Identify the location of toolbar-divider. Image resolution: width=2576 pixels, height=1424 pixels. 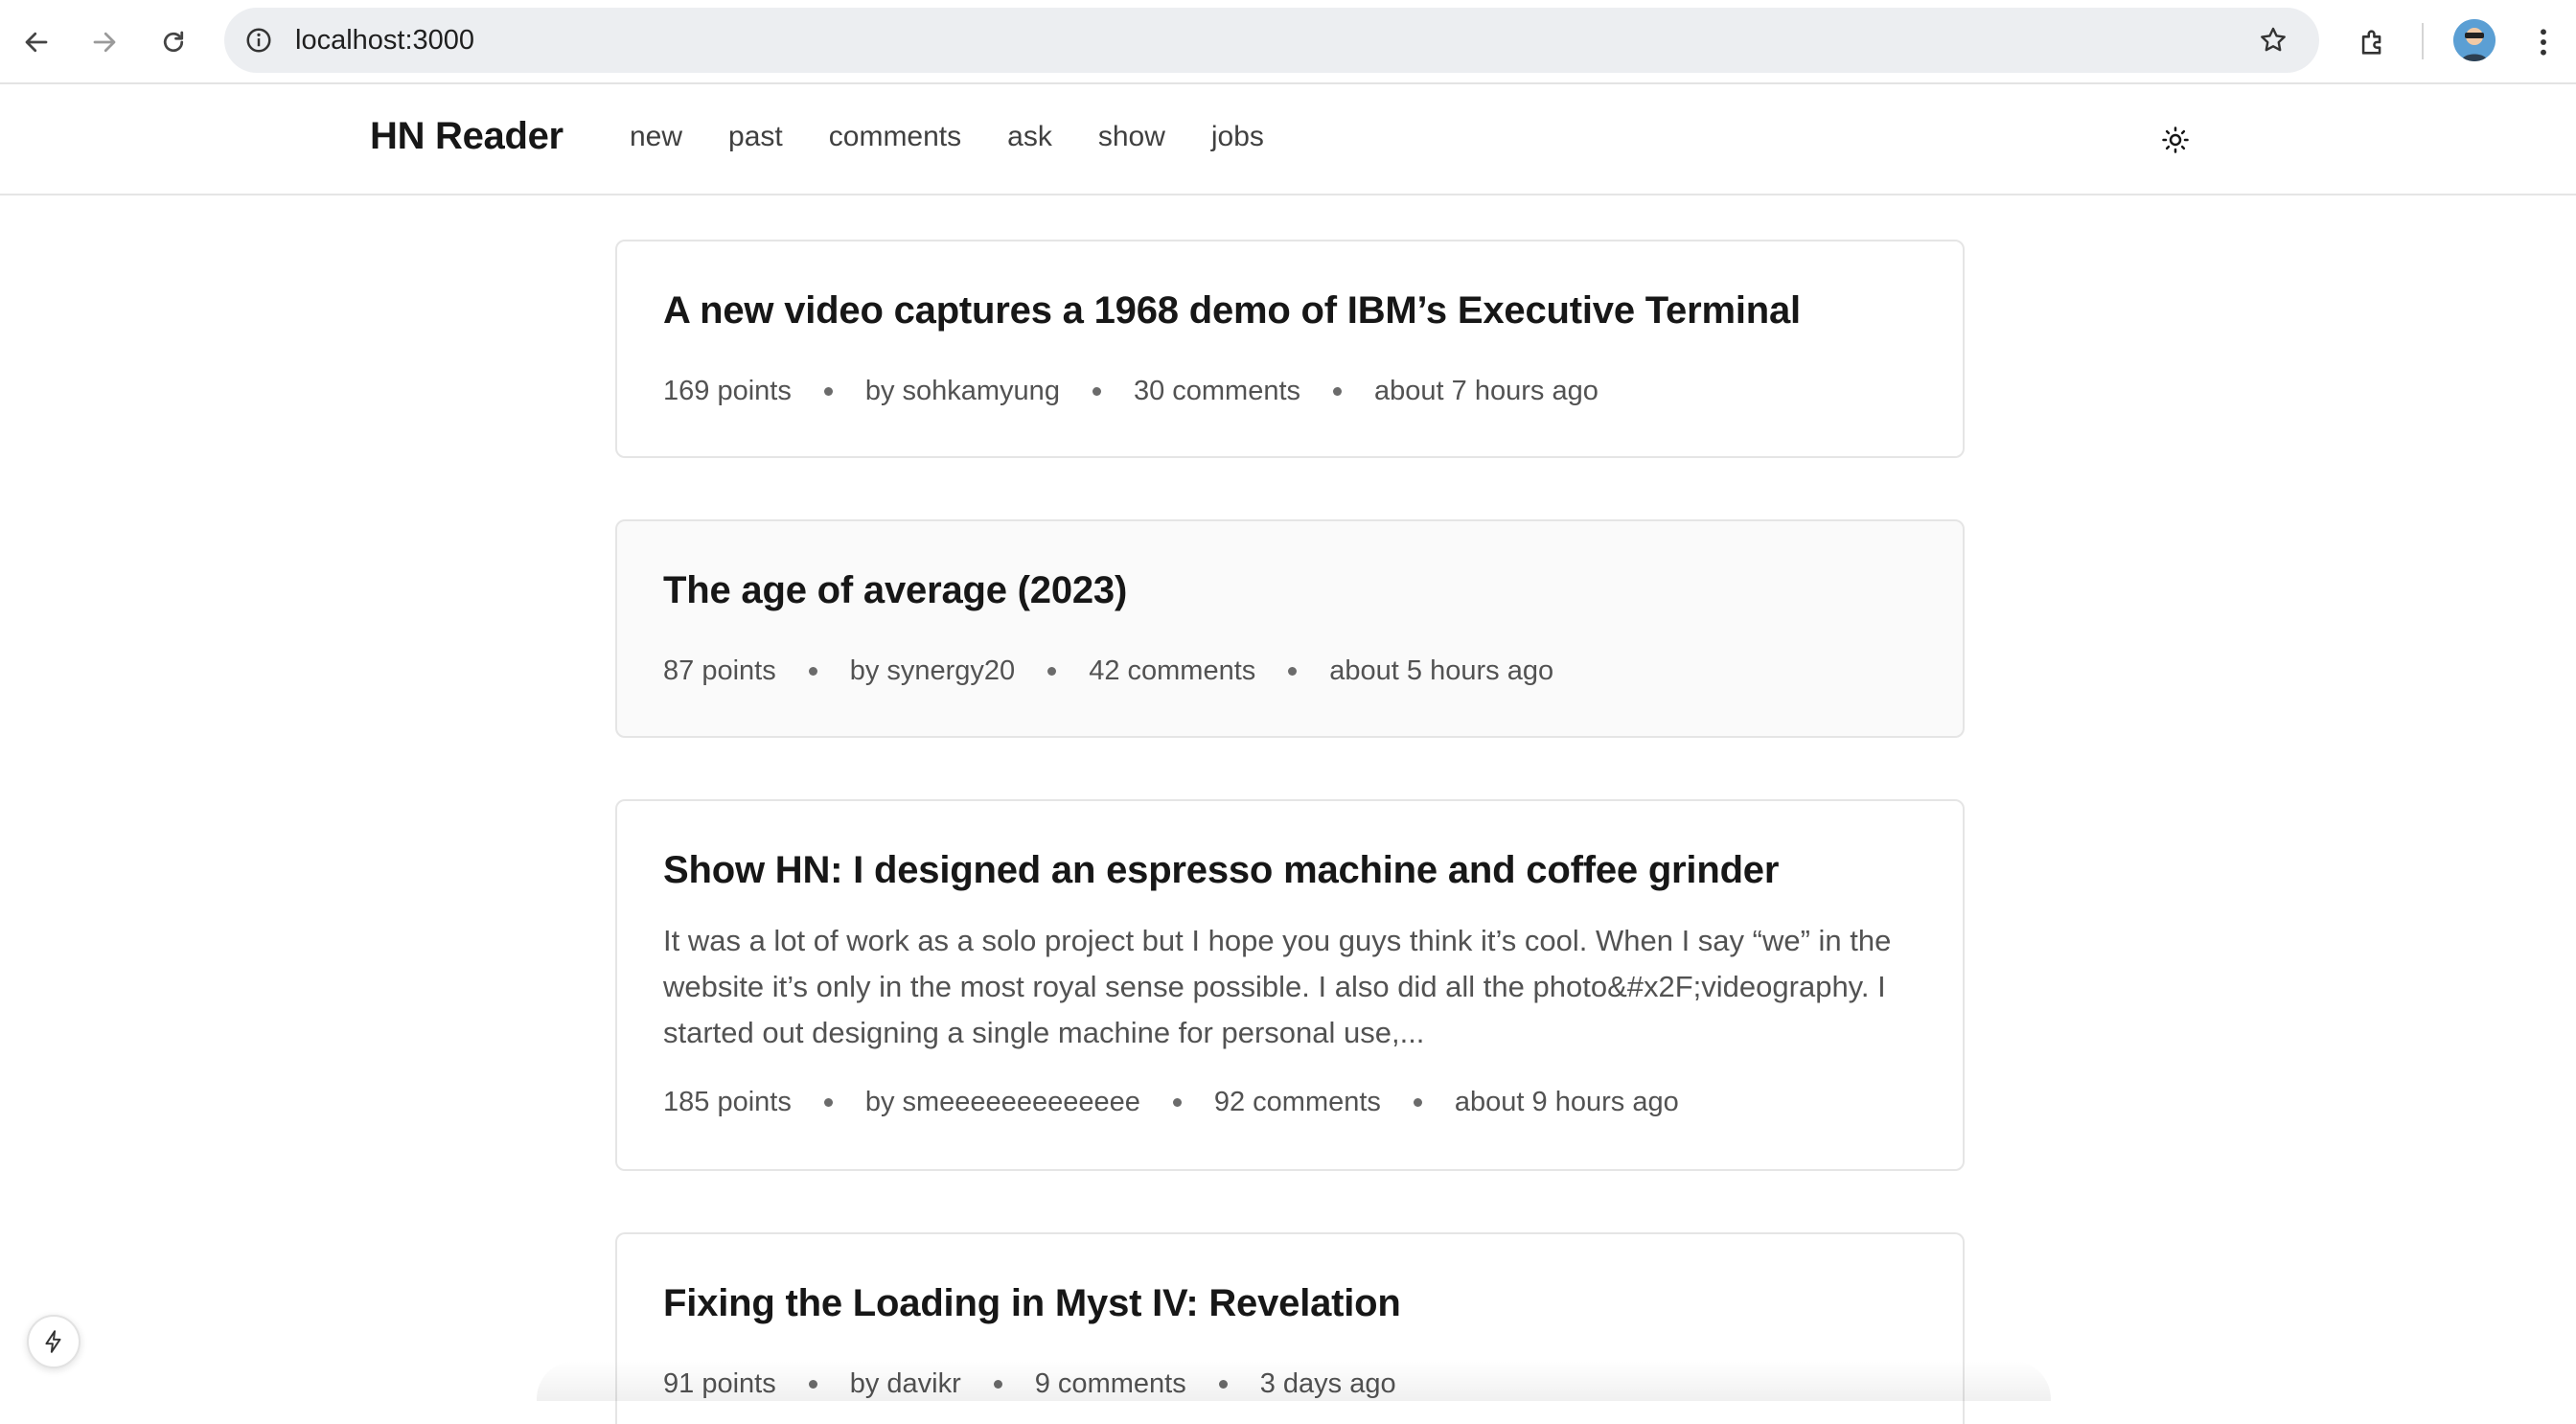
(2423, 41).